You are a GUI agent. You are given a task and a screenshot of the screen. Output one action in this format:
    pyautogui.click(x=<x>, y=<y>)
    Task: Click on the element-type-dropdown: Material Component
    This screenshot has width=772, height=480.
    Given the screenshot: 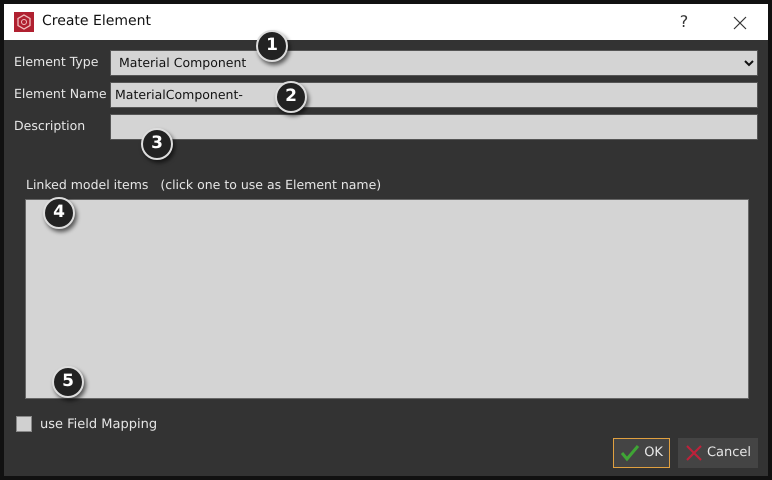 What is the action you would take?
    pyautogui.click(x=434, y=63)
    